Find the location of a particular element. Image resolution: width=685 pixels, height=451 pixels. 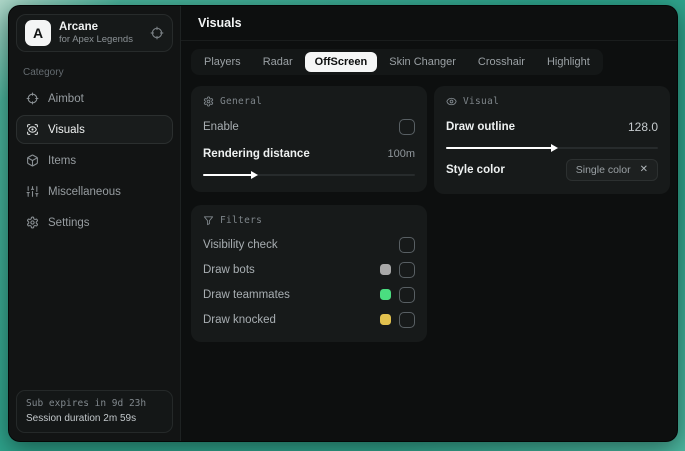

draw-bots-color-swatch is located at coordinates (385, 269).